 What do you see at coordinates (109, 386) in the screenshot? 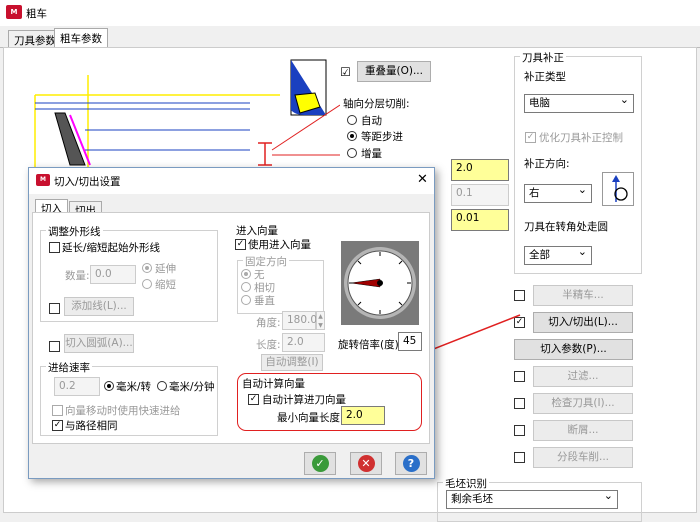
I see `feed-per-rev-radio` at bounding box center [109, 386].